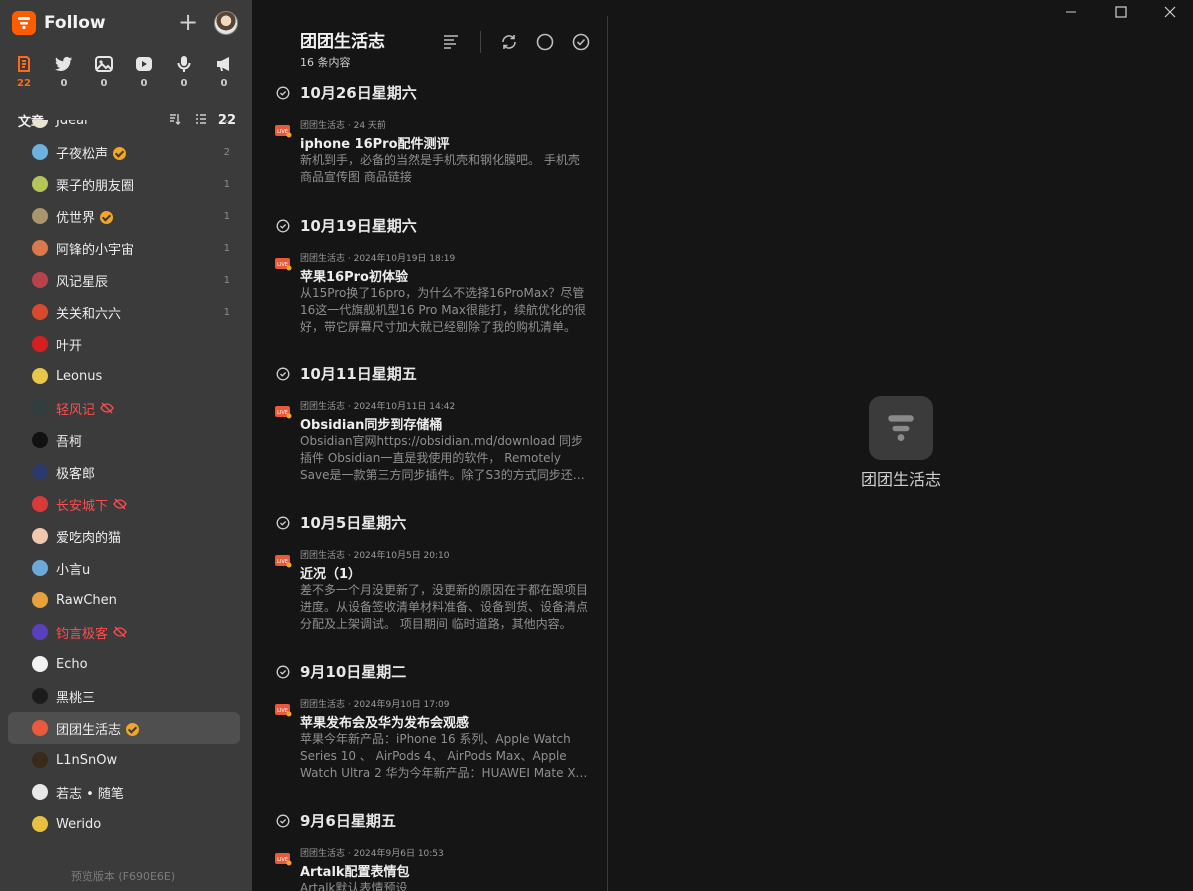 This screenshot has width=1193, height=891. Describe the element at coordinates (124, 440) in the screenshot. I see `sidebar-feed-item: 吾柯` at that location.